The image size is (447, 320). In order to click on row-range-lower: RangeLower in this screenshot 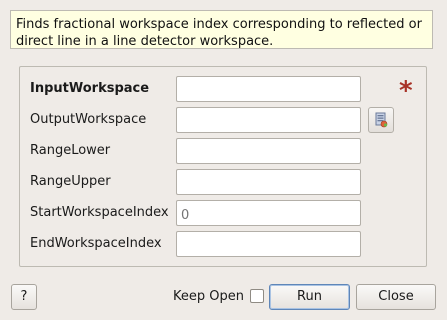, I will do `click(223, 151)`.